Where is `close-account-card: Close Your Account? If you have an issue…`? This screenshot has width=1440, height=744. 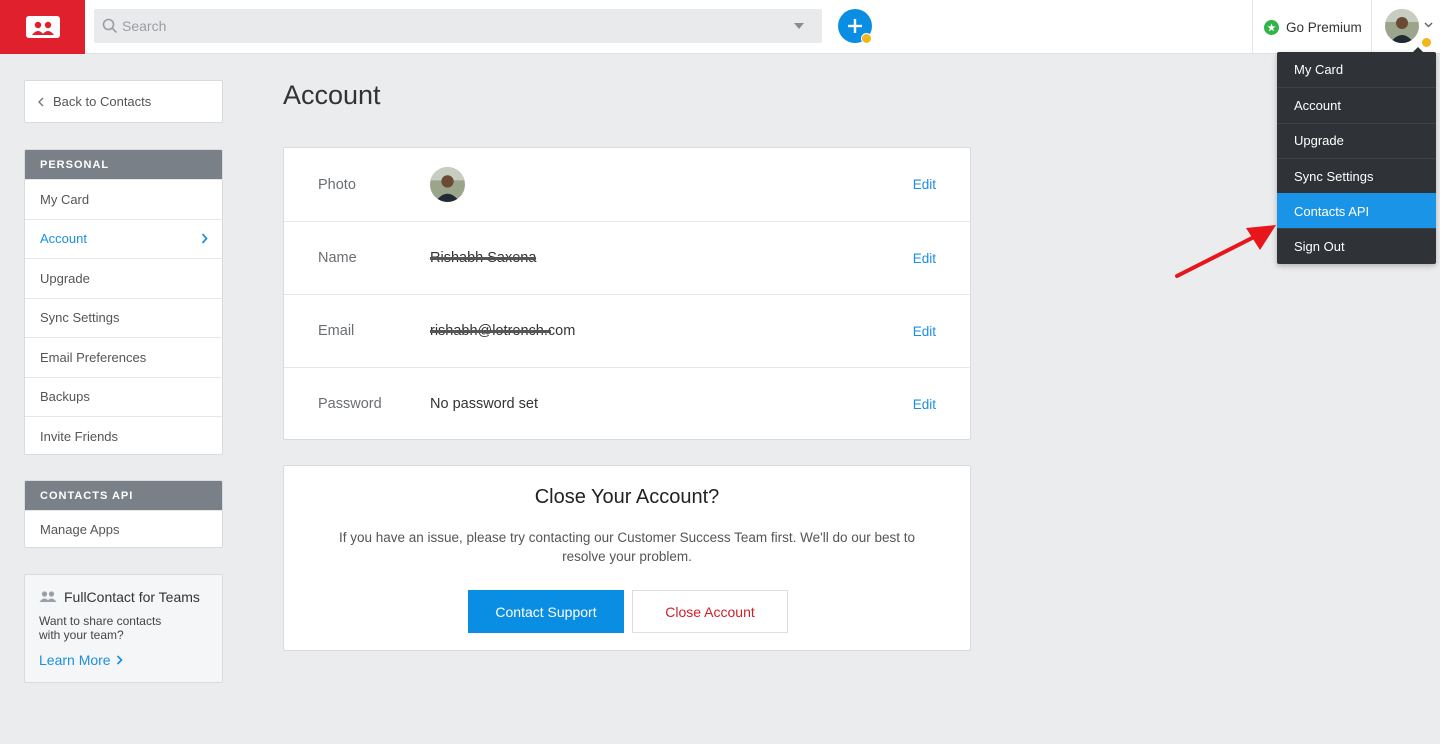 close-account-card: Close Your Account? If you have an issue… is located at coordinates (627, 558).